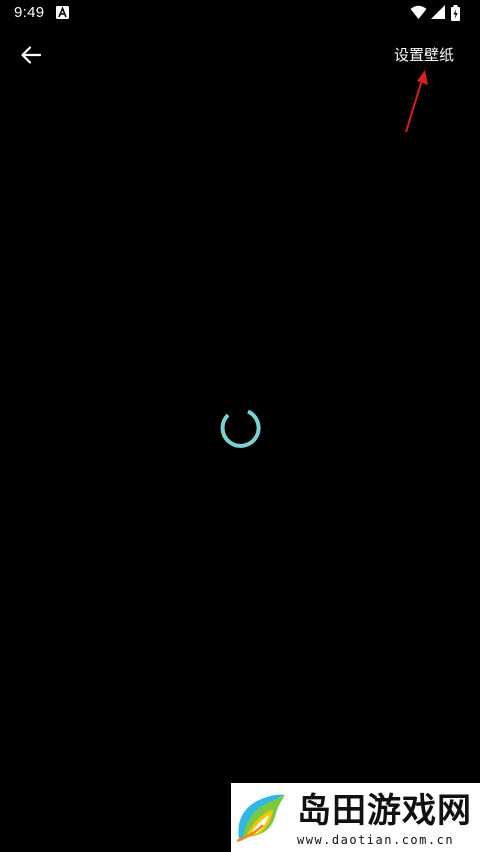 The image size is (480, 852). Describe the element at coordinates (260, 818) in the screenshot. I see `daotian-leaf-logo-icon` at that location.